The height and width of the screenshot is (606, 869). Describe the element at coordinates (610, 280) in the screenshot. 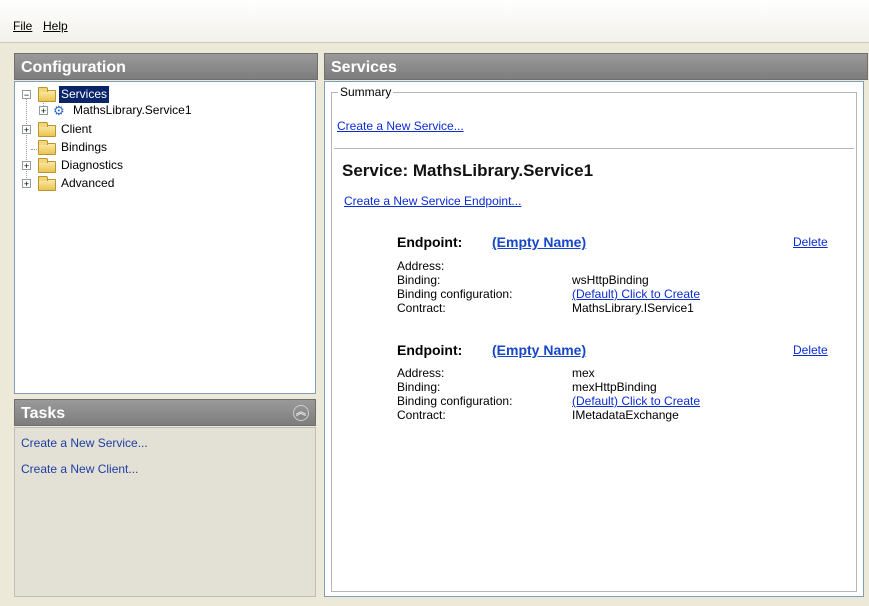

I see `binding-value: wsHttpBinding` at that location.